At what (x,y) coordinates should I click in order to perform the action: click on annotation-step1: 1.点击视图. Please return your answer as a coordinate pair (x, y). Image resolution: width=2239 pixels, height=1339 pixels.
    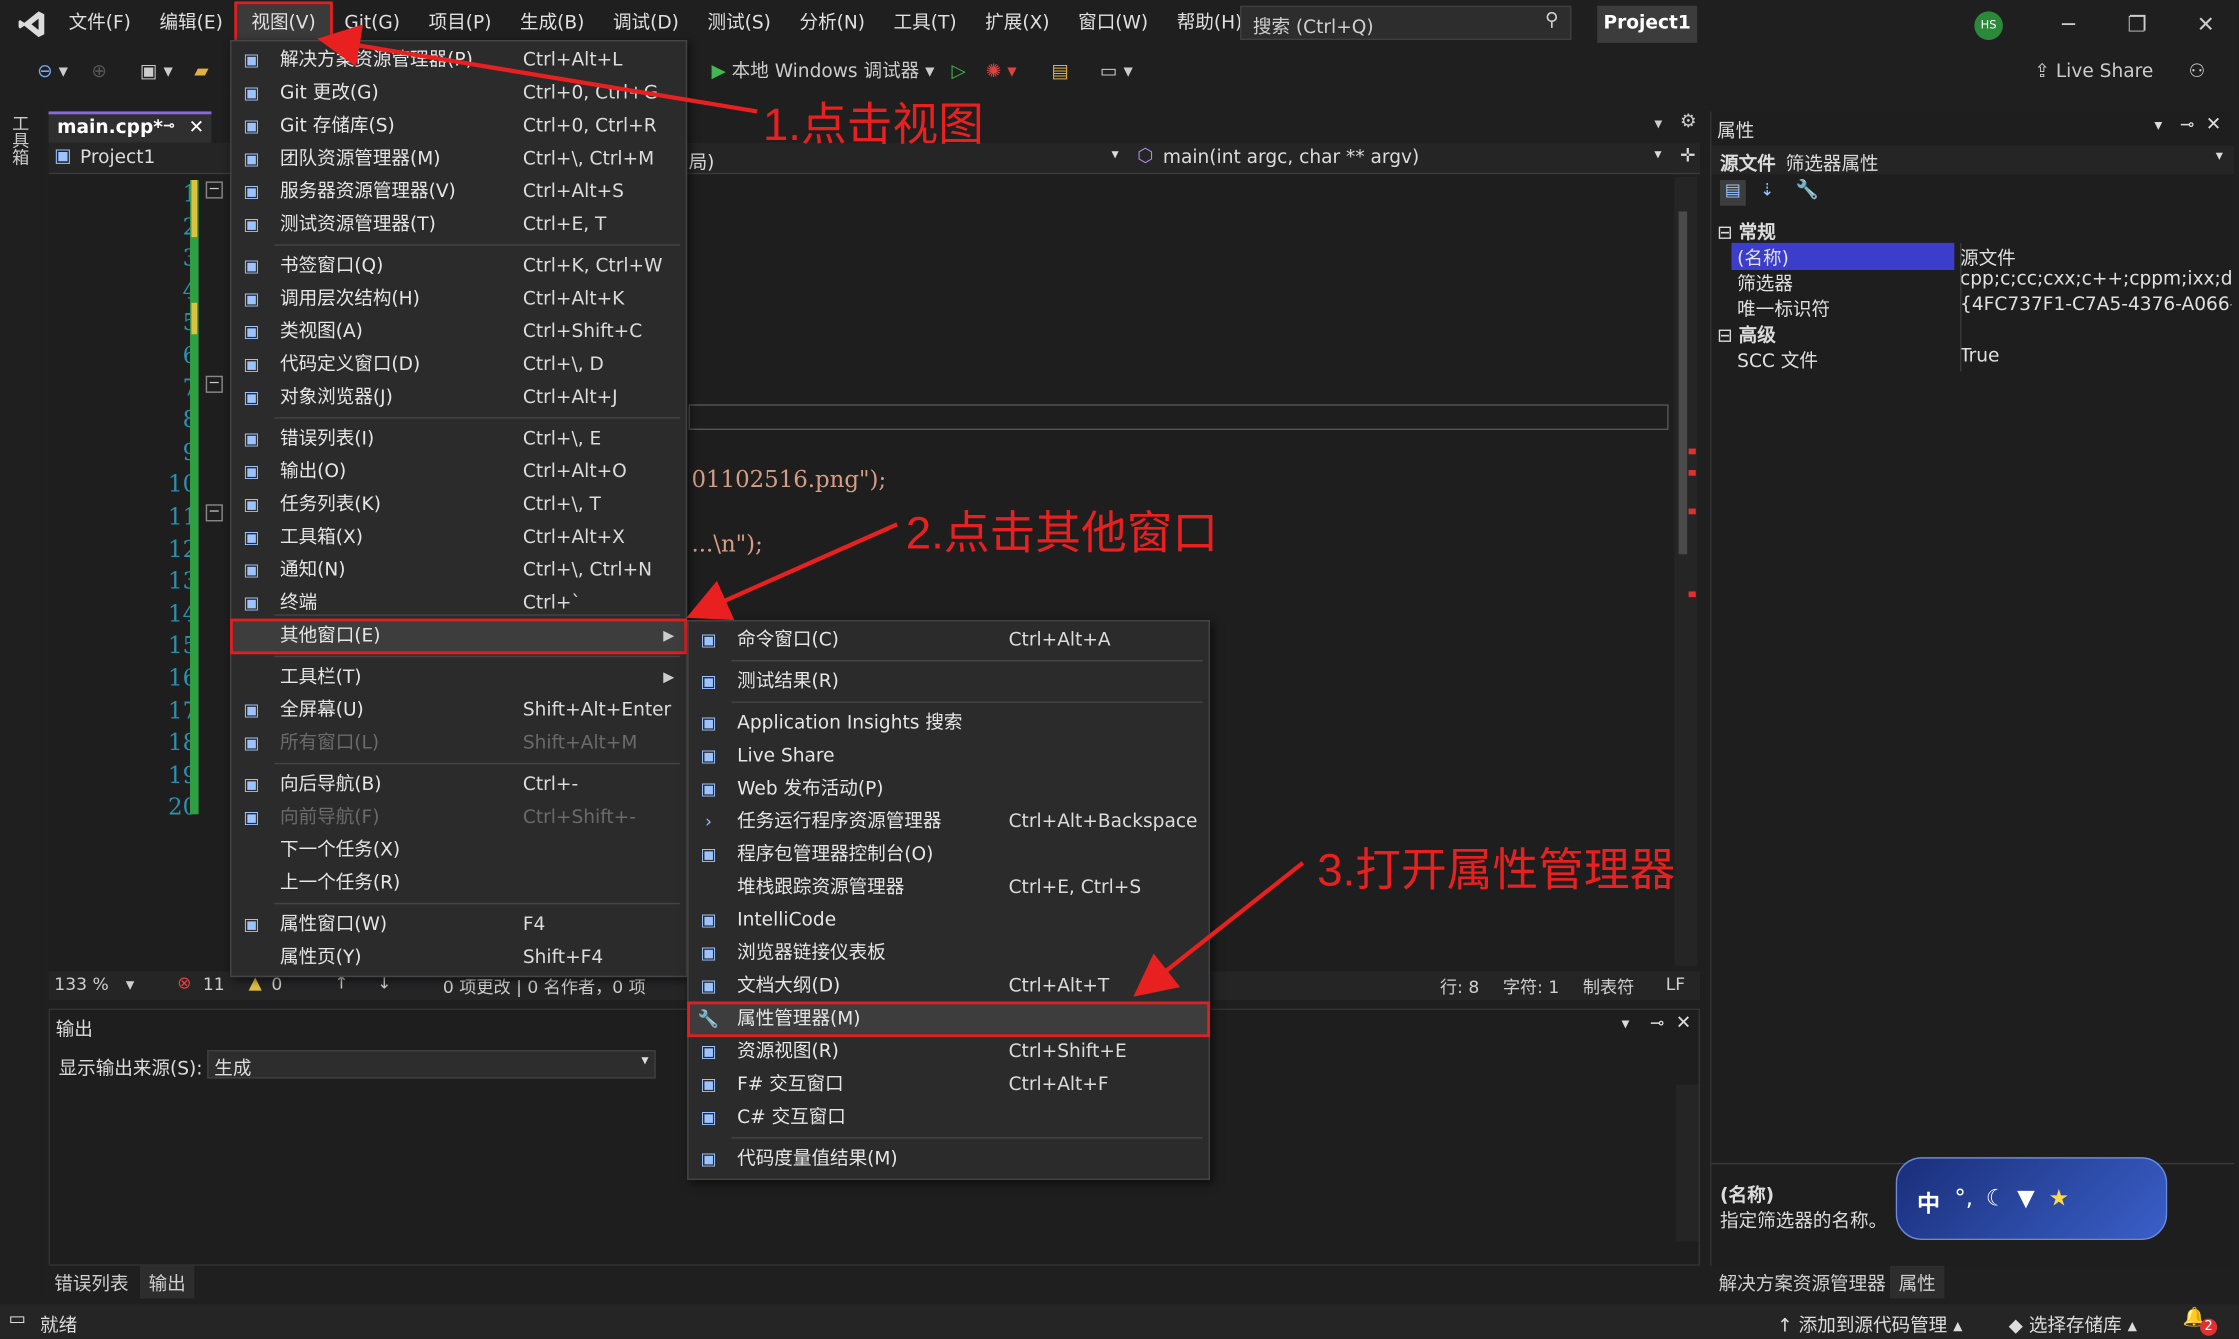
    Looking at the image, I should click on (873, 124).